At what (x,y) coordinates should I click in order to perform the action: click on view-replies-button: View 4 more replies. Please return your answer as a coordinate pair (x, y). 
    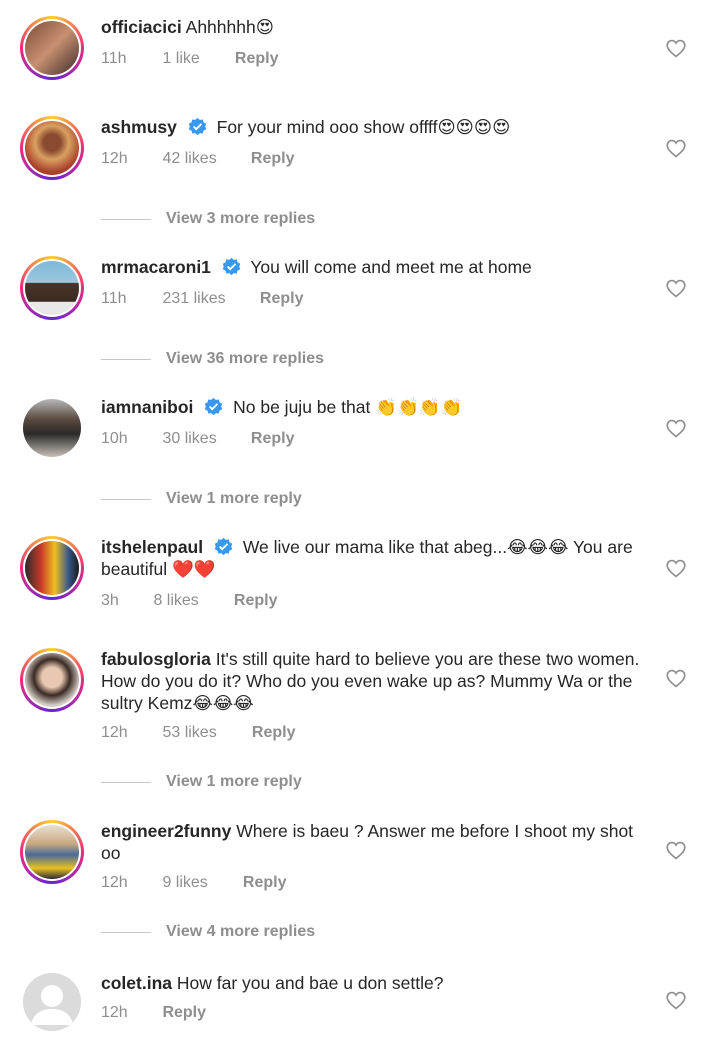
    Looking at the image, I should click on (208, 932).